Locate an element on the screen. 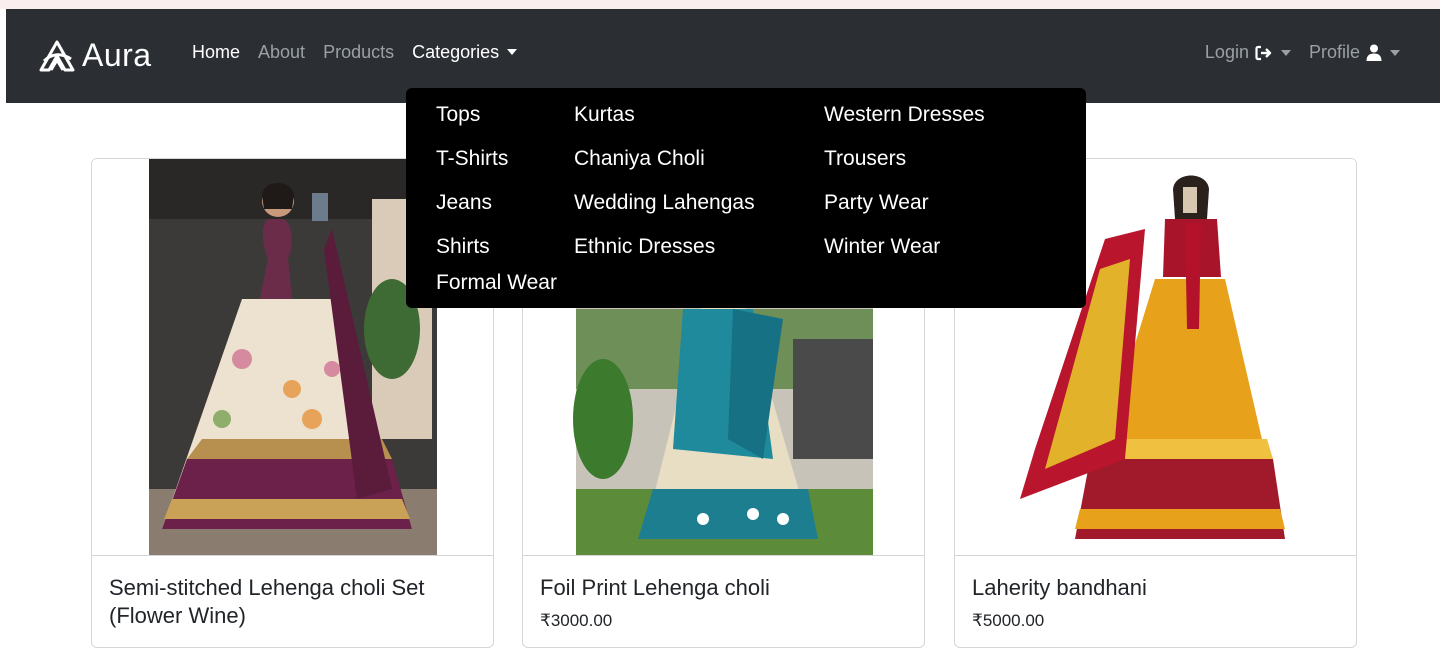 The width and height of the screenshot is (1440, 648). user-nav: Login Profile is located at coordinates (1293, 52).